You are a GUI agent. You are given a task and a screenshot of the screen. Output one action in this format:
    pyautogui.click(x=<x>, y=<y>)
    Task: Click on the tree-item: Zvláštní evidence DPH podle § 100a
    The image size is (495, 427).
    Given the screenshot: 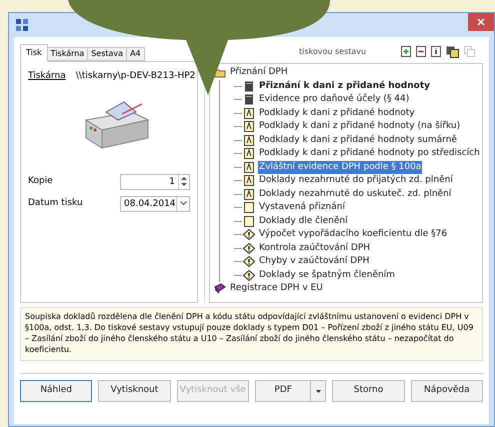 What is the action you would take?
    pyautogui.click(x=340, y=167)
    